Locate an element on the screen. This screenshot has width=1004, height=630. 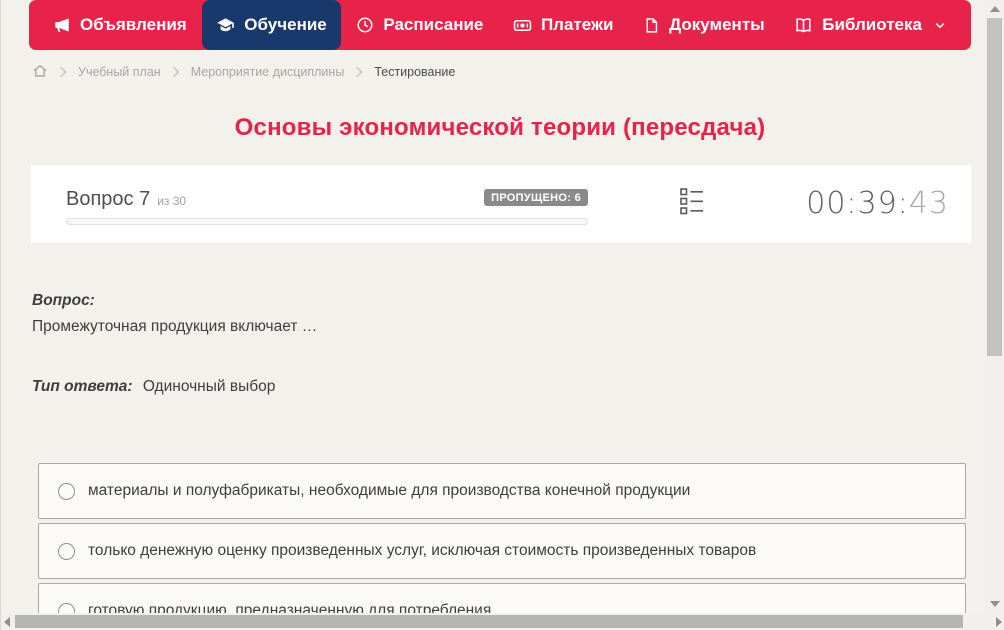
answer-type-label: Тип ответа: is located at coordinates (82, 386).